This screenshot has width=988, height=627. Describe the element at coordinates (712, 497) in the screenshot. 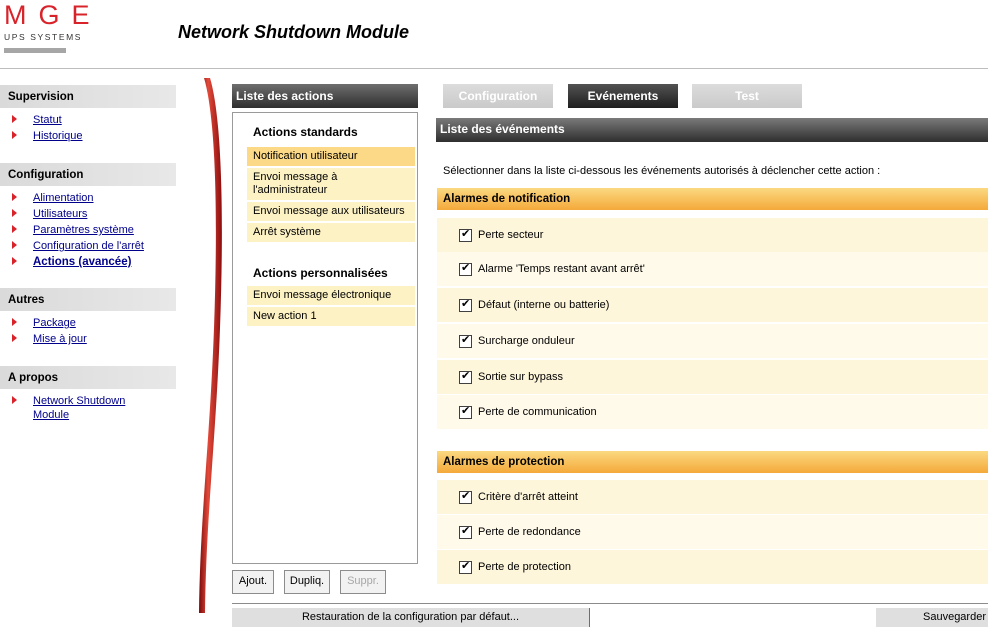

I see `event-row-critere-arret: Critère d'arrêt atteint` at that location.